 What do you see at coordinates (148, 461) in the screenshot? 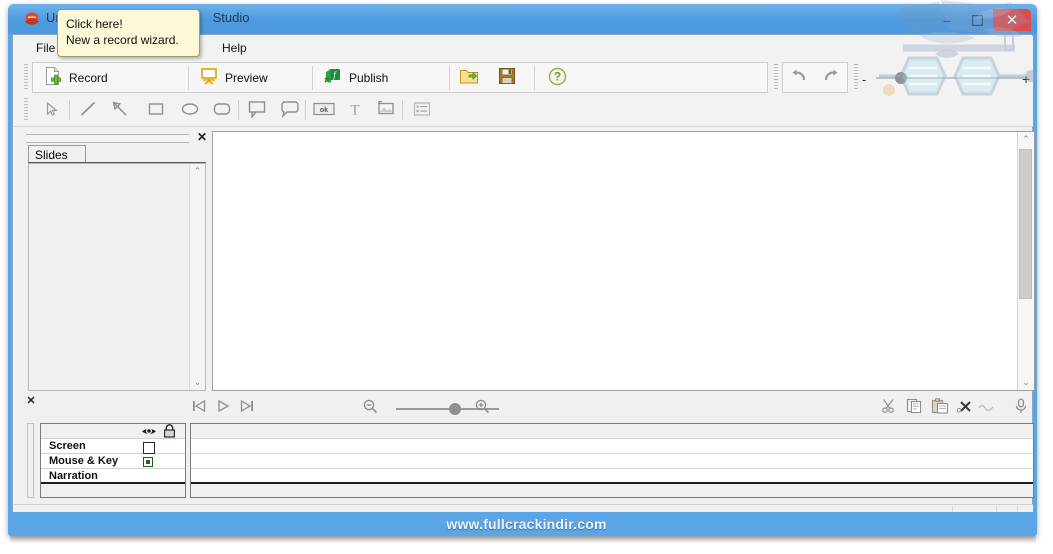
I see `timeline-track-mousekey-checkbox` at bounding box center [148, 461].